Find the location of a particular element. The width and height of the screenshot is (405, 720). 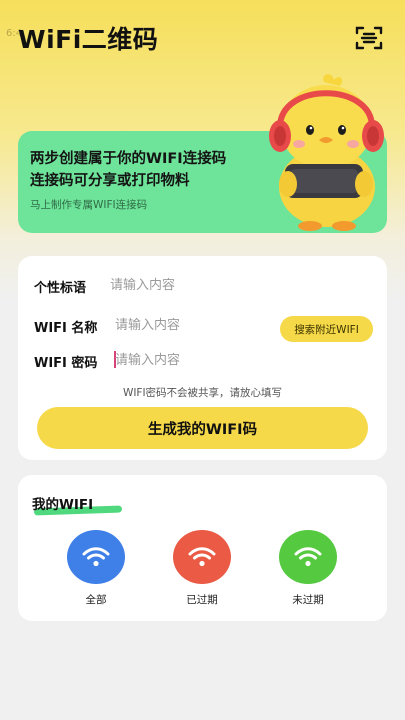

chick-mascot-illustration is located at coordinates (326, 152).